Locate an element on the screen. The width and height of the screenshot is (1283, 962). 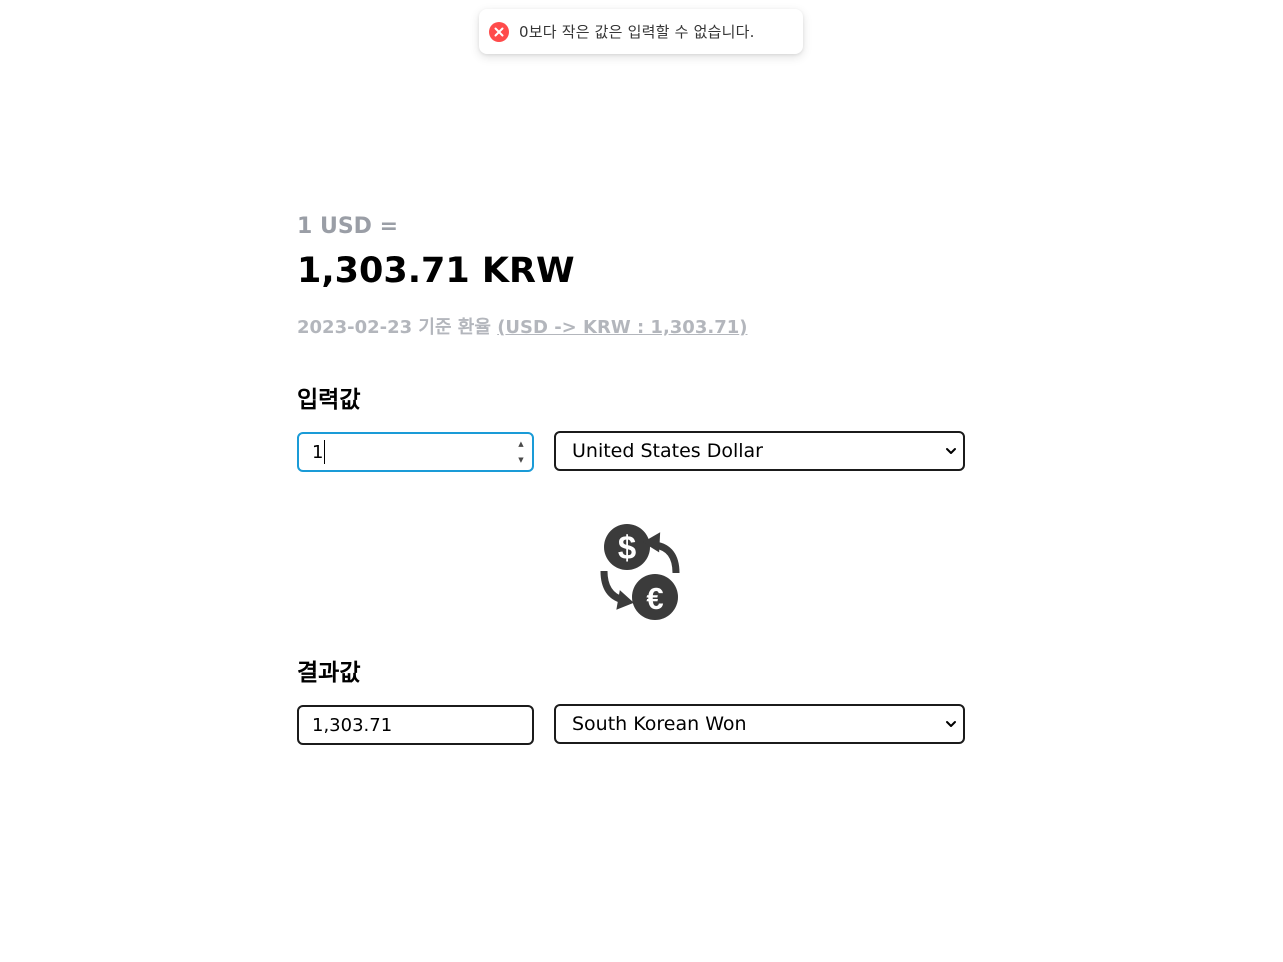
input-section-label: 입력값 is located at coordinates (329, 400).